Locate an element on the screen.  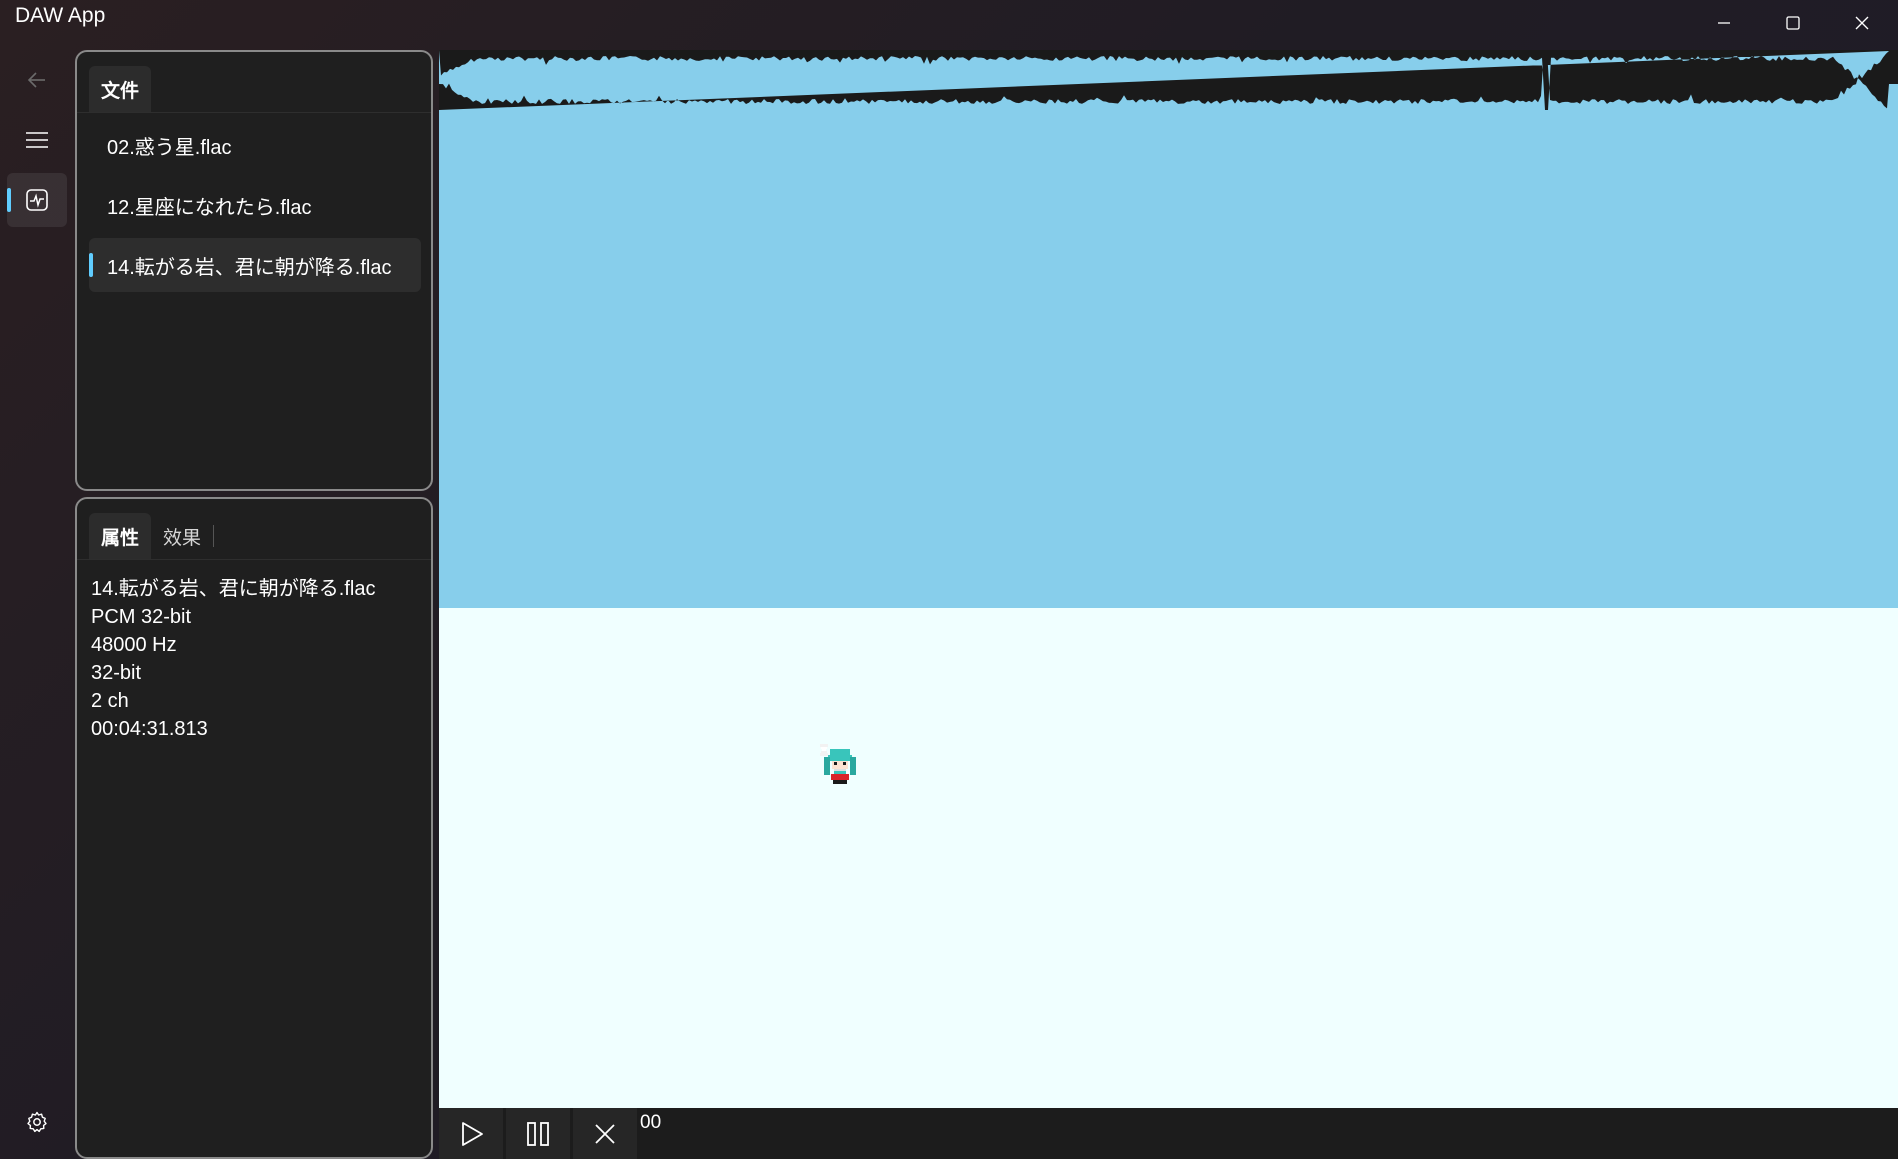
properties-tabbar: 属性 效果 is located at coordinates (152, 536).